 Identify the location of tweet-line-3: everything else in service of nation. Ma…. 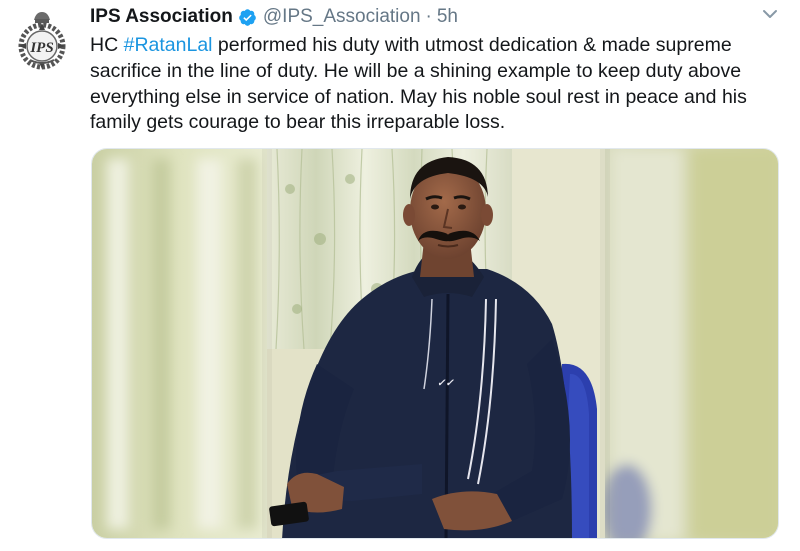
(418, 96).